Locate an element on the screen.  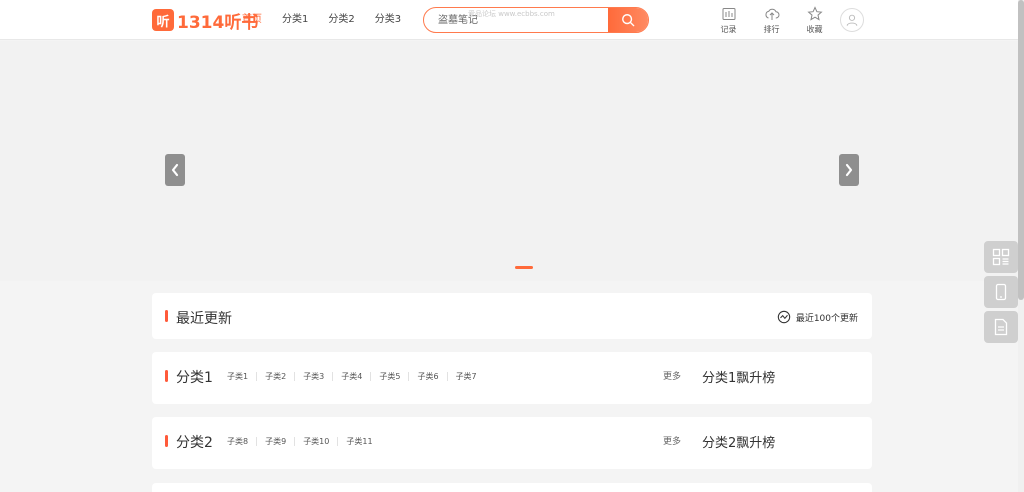
carousel-prev-button is located at coordinates (175, 170).